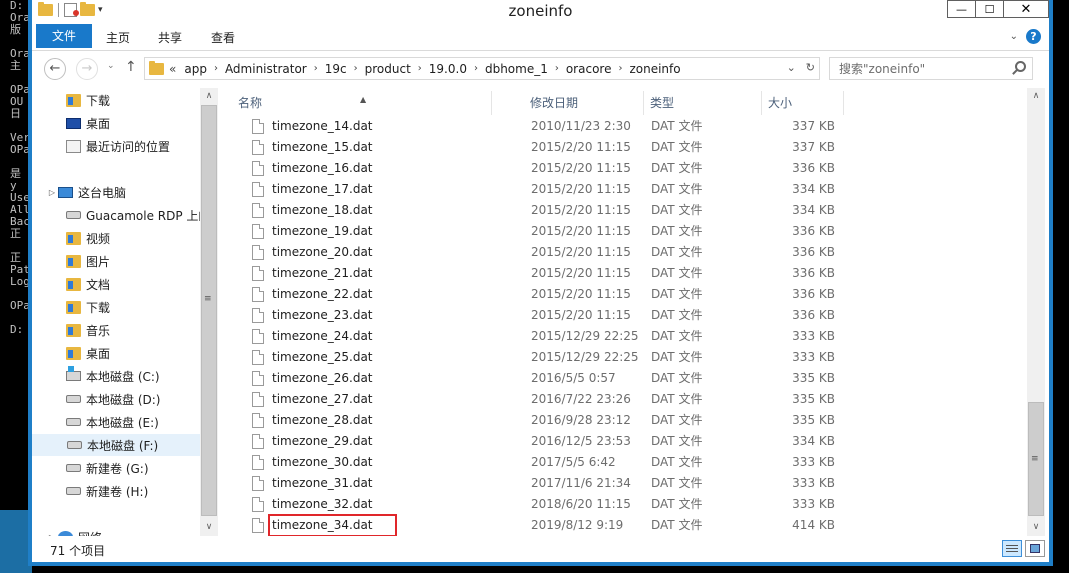 The image size is (1069, 573). I want to click on file-row: timezone_26.dat 2016/5/5 0:57 DAT 文件 335 KB, so click(538, 378).